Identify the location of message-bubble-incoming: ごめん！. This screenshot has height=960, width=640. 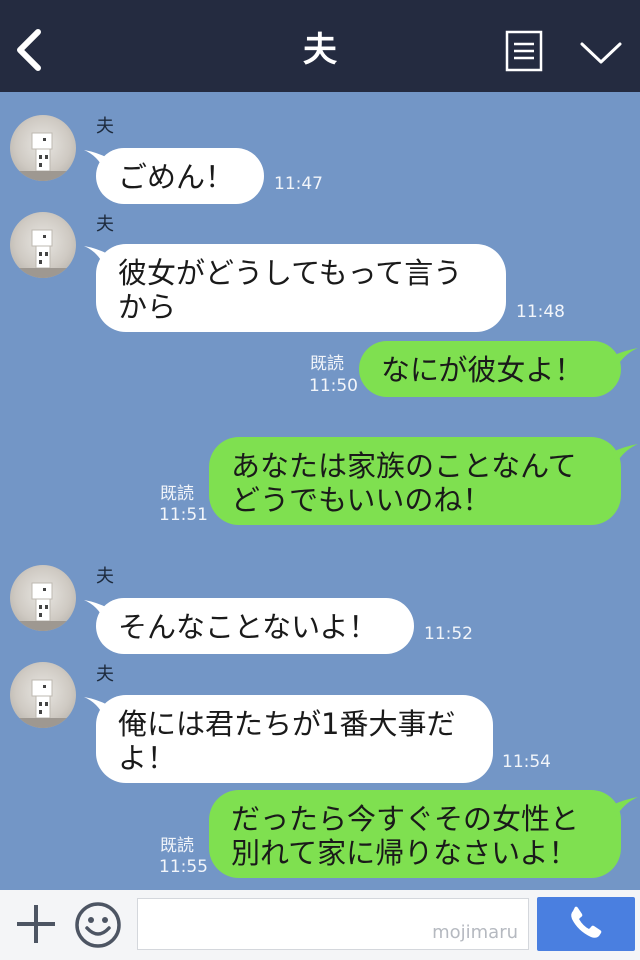
(180, 176).